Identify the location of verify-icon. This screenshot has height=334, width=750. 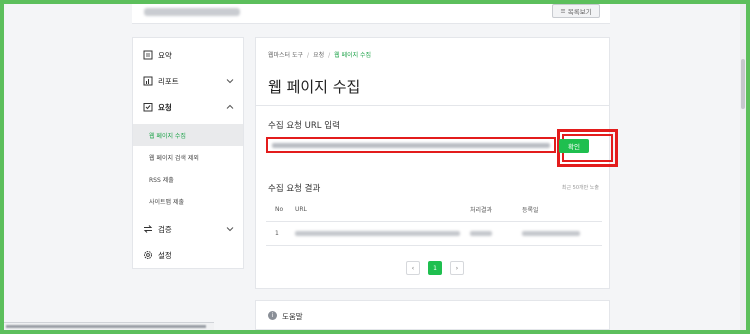
(148, 229).